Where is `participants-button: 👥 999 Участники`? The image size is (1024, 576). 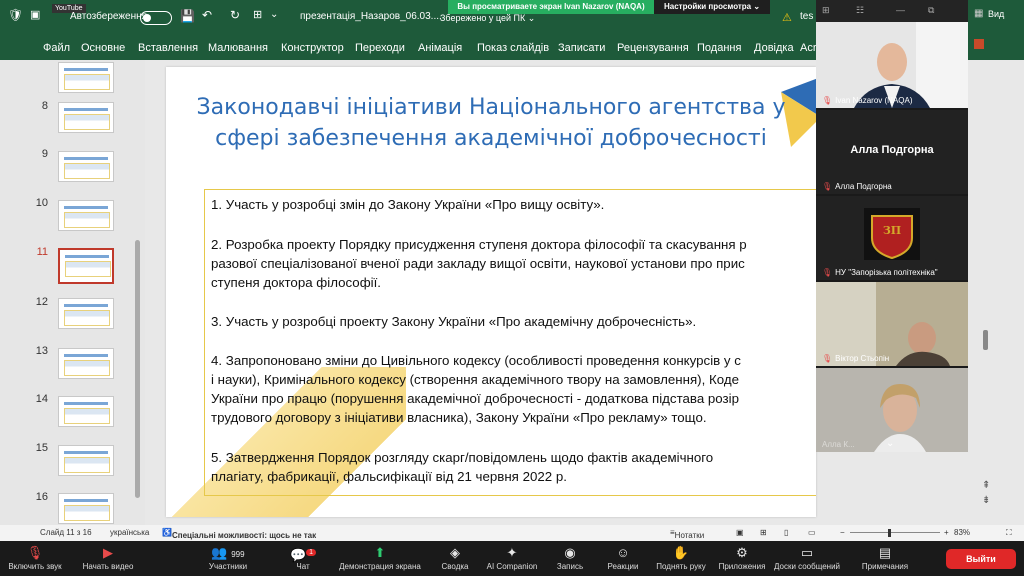 participants-button: 👥 999 Участники is located at coordinates (228, 557).